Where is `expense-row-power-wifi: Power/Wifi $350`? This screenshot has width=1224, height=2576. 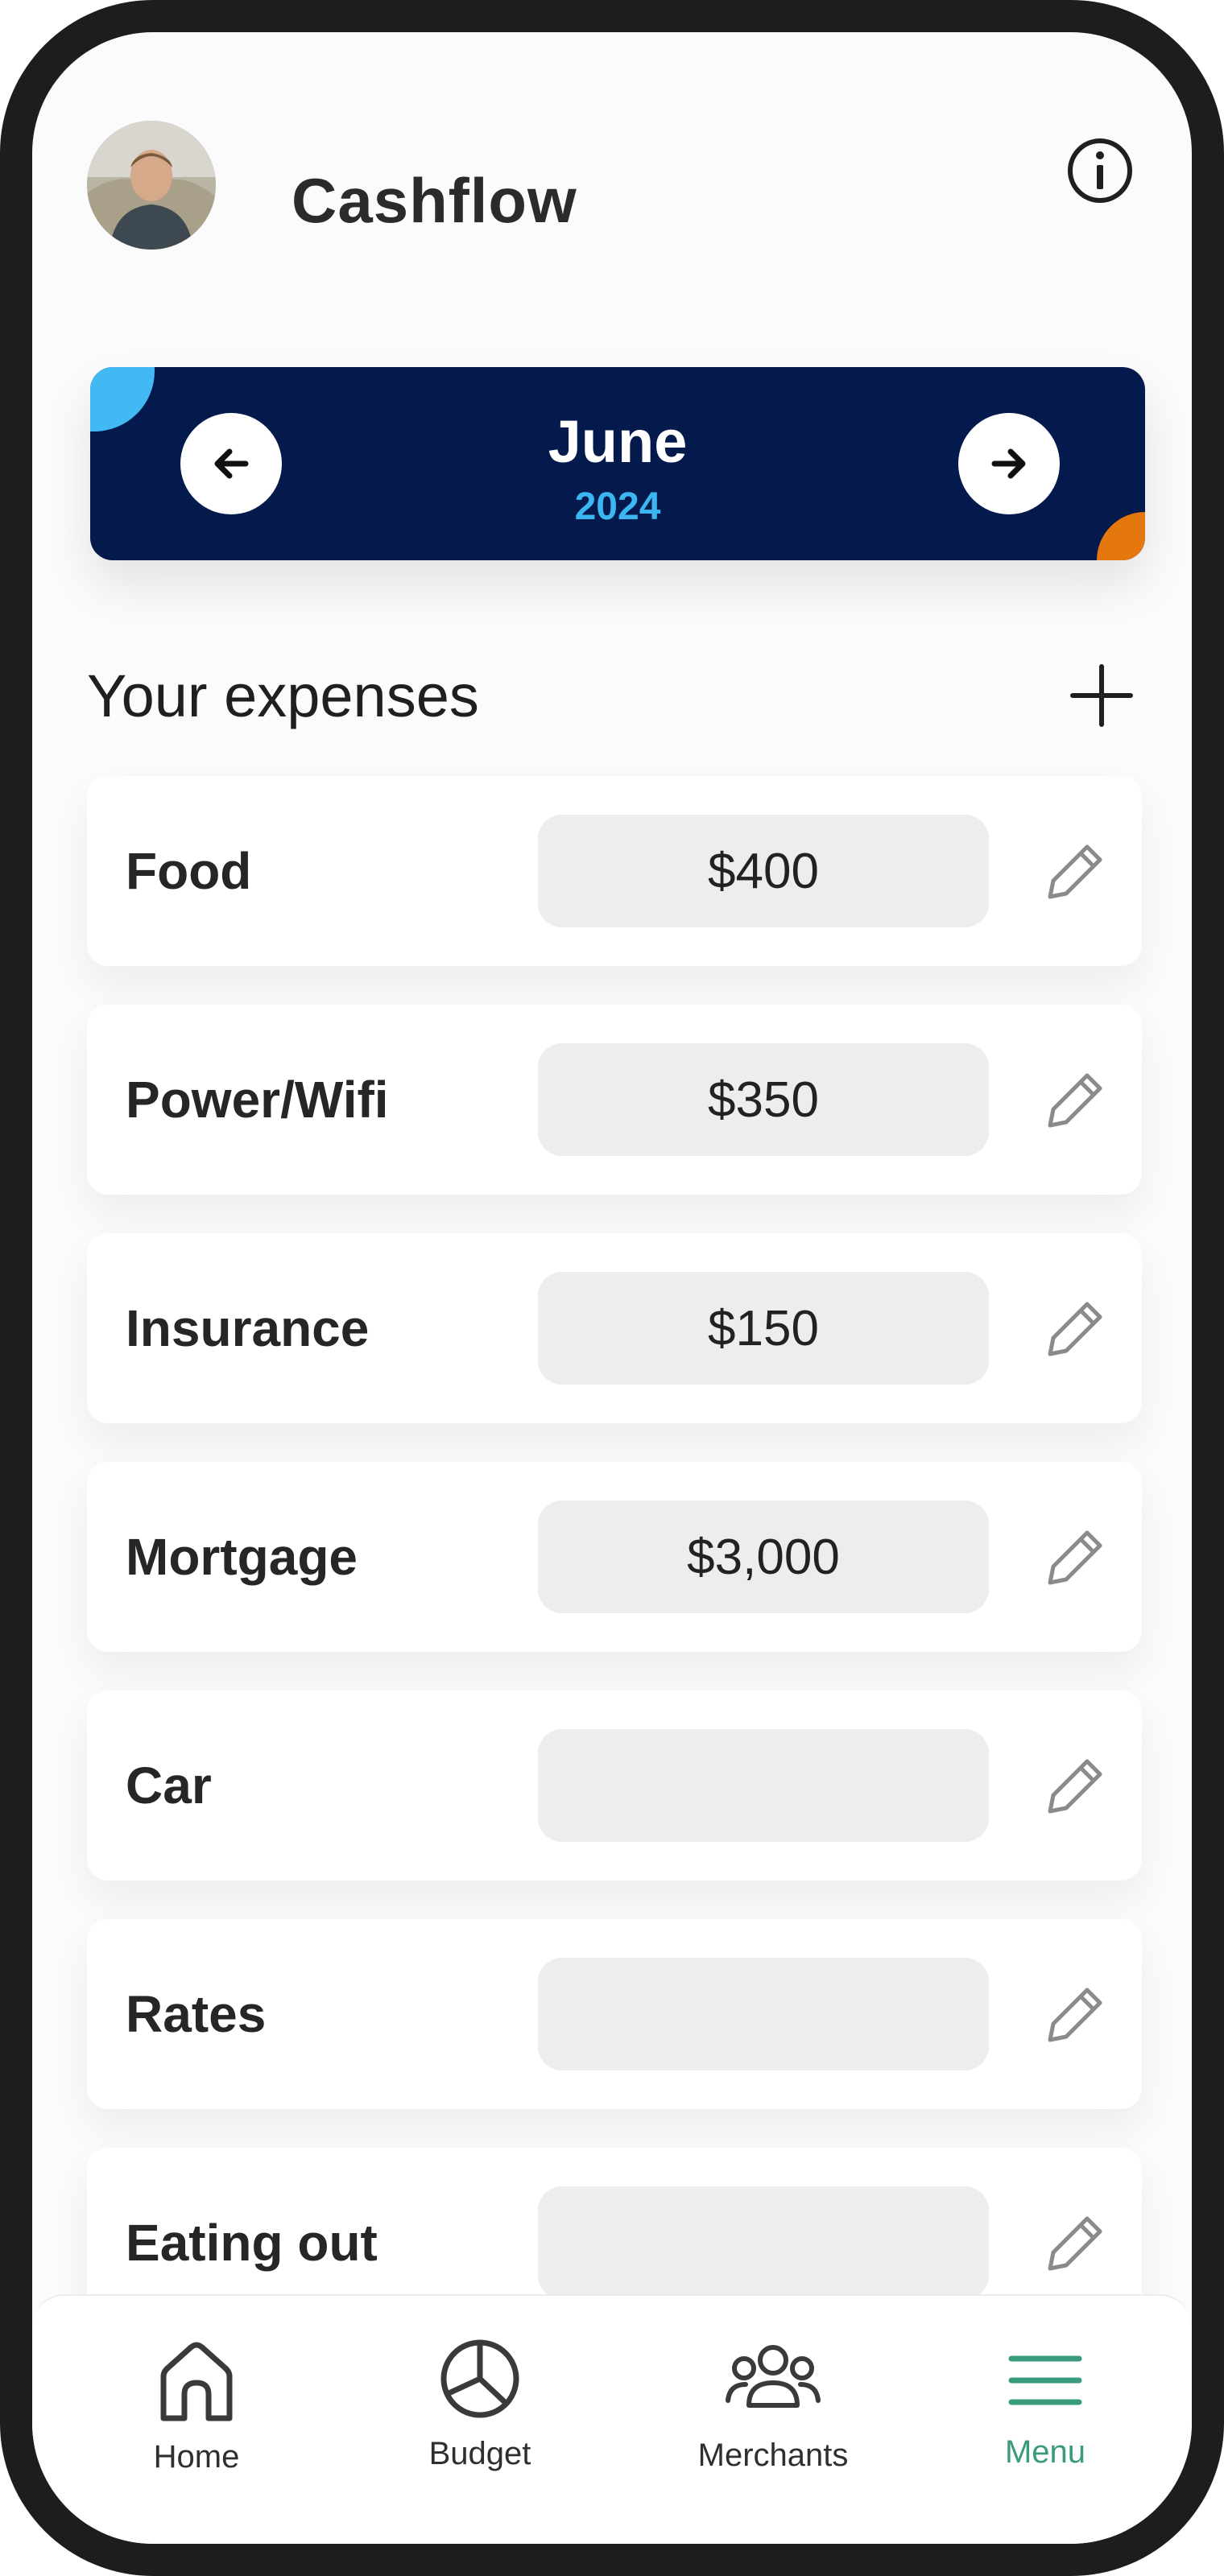
expense-row-power-wifi: Power/Wifi $350 is located at coordinates (614, 1100).